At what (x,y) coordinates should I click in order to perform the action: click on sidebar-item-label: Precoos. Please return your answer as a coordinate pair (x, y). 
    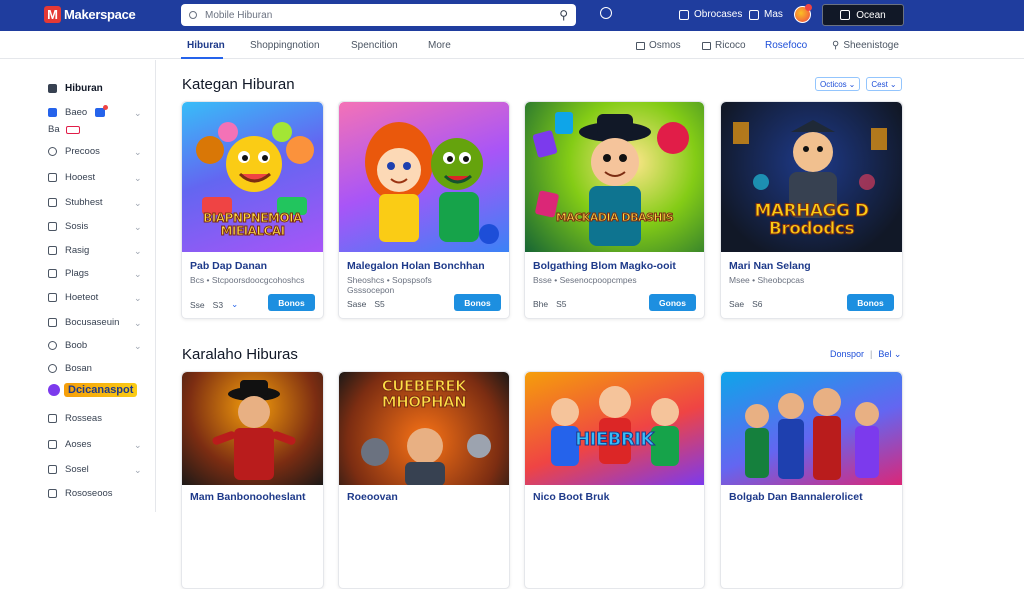
    Looking at the image, I should click on (82, 151).